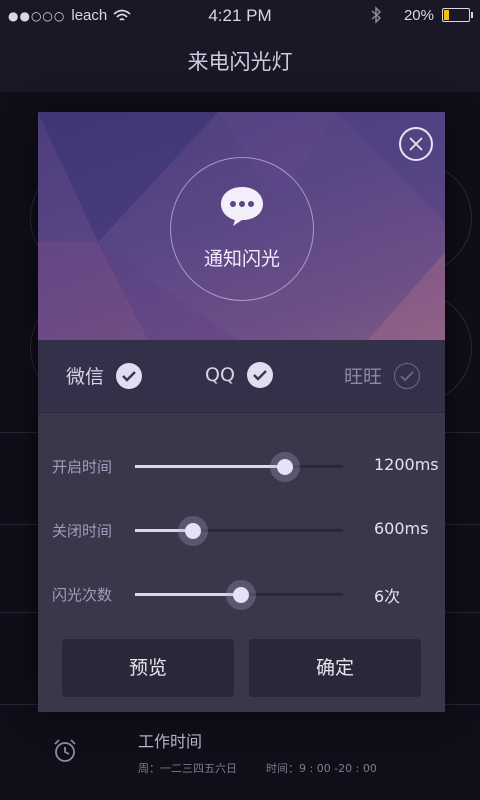 This screenshot has width=480, height=800. I want to click on nav-bar: 来电闪光灯, so click(240, 62).